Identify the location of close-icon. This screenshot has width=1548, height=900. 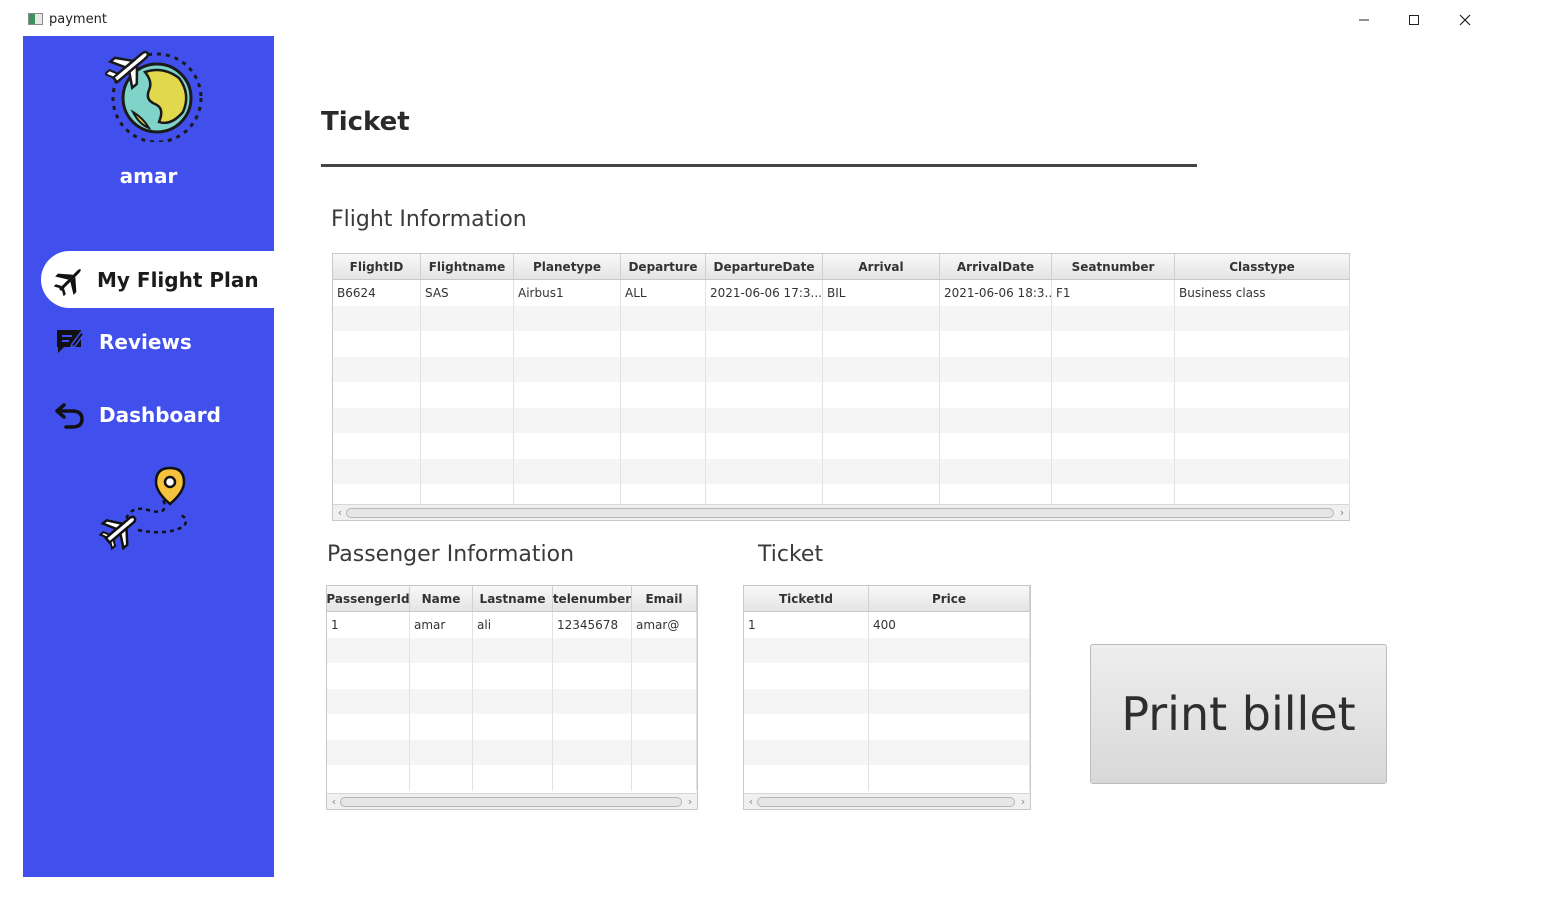
(1465, 20).